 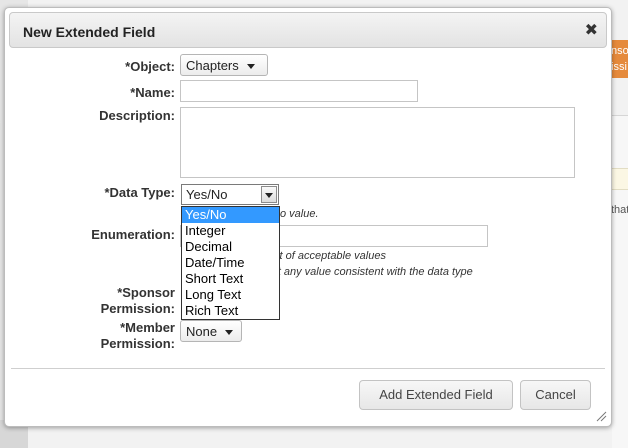 What do you see at coordinates (555, 395) in the screenshot?
I see `cancel-button: Cancel` at bounding box center [555, 395].